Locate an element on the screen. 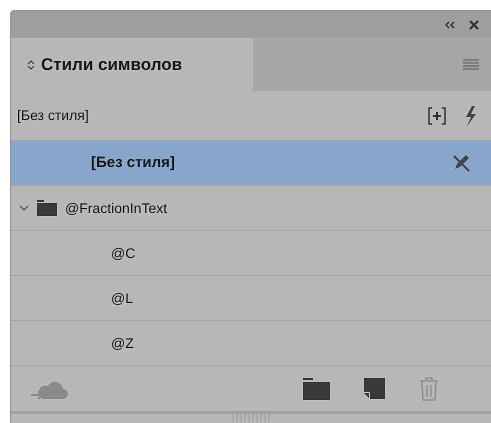 The image size is (491, 423). style-name: @Z is located at coordinates (122, 343).